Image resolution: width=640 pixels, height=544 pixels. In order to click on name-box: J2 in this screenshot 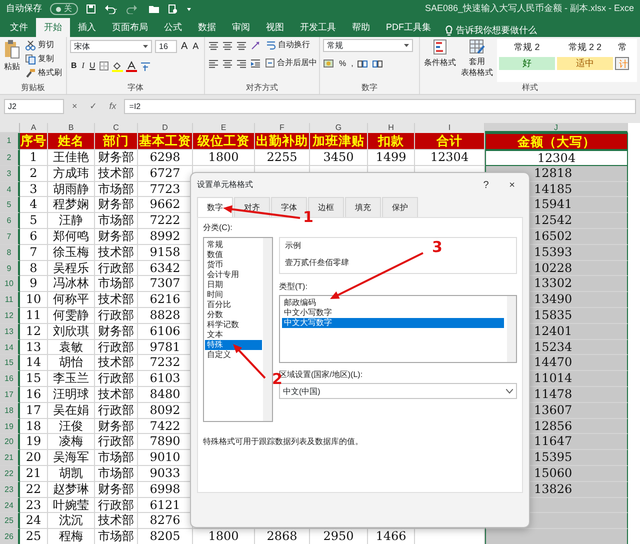, I will do `click(34, 106)`.